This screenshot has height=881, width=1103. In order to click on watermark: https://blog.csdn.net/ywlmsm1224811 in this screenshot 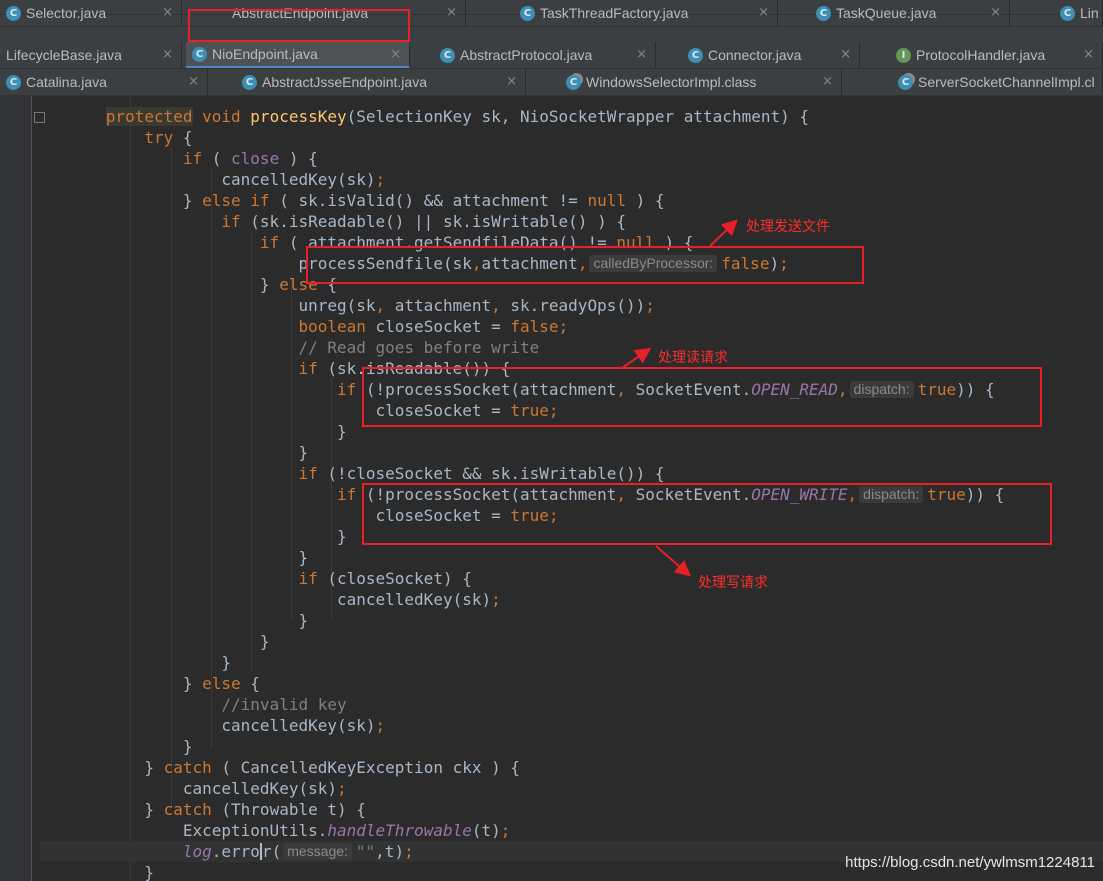, I will do `click(970, 862)`.